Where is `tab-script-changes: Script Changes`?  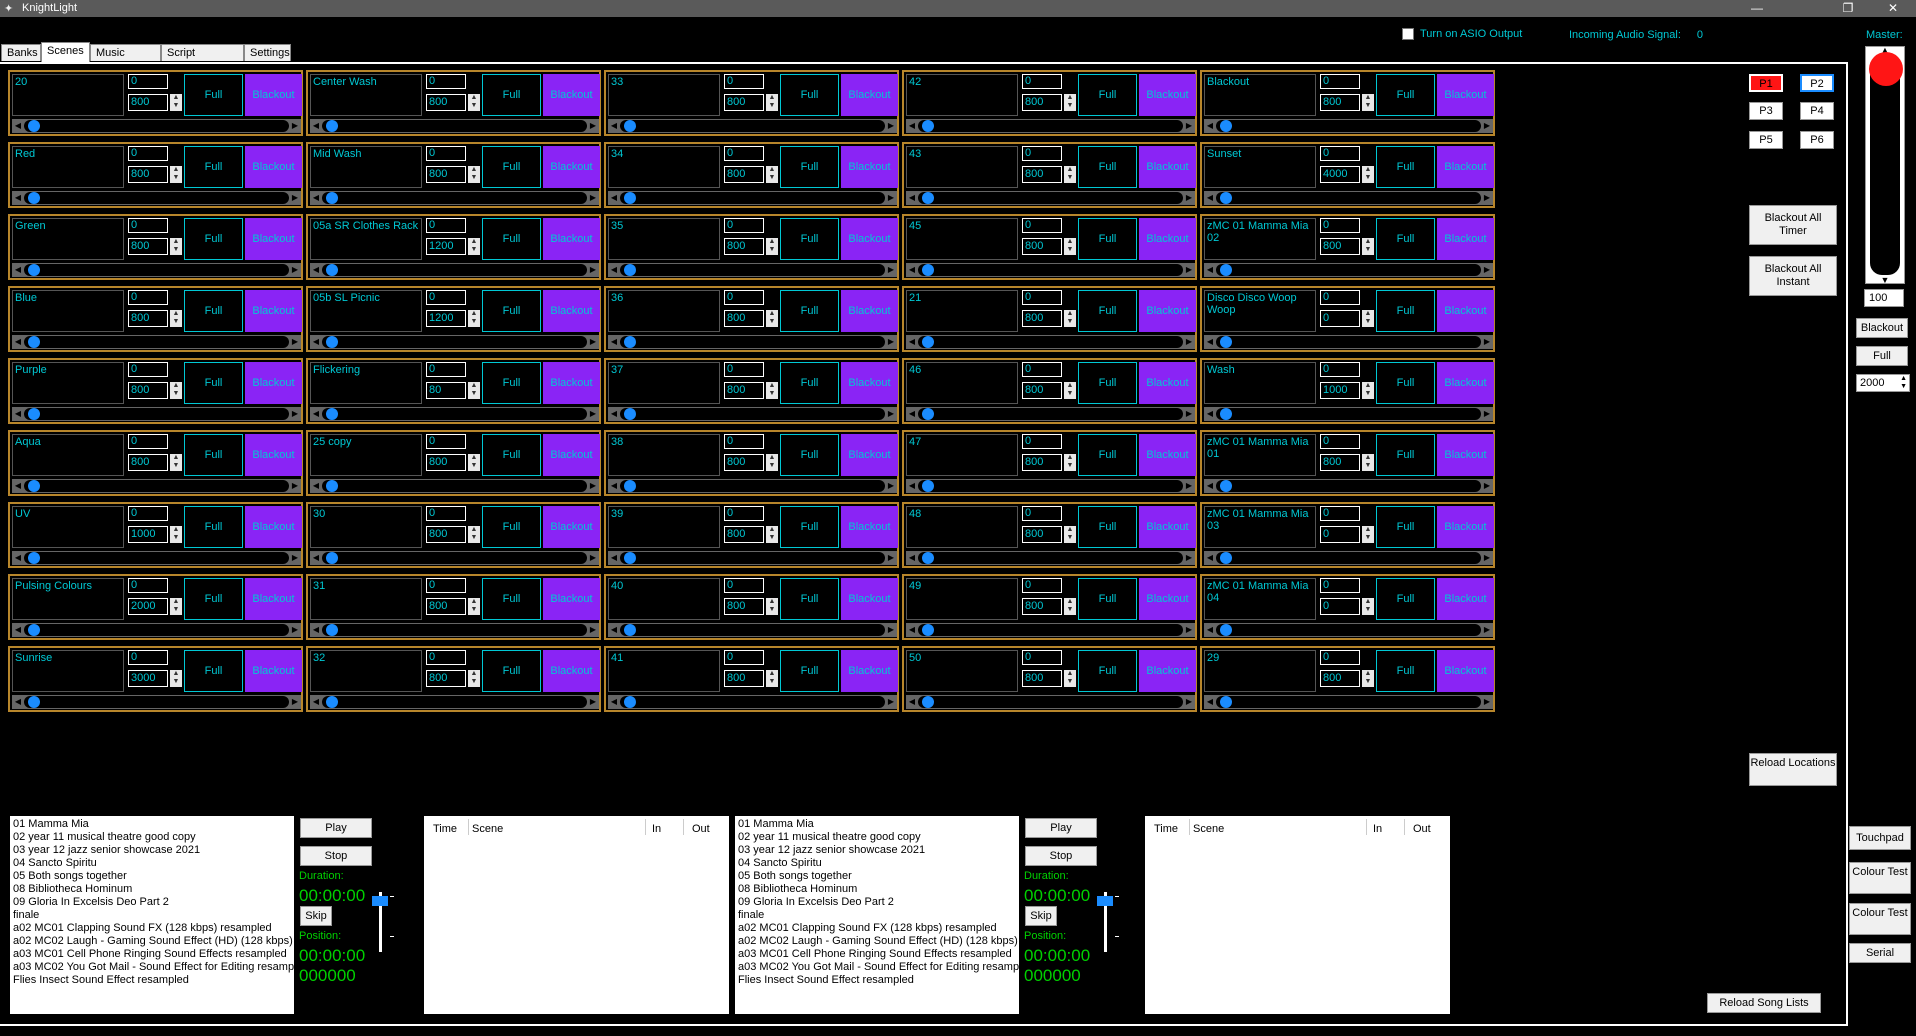
tab-script-changes: Script Changes is located at coordinates (202, 60).